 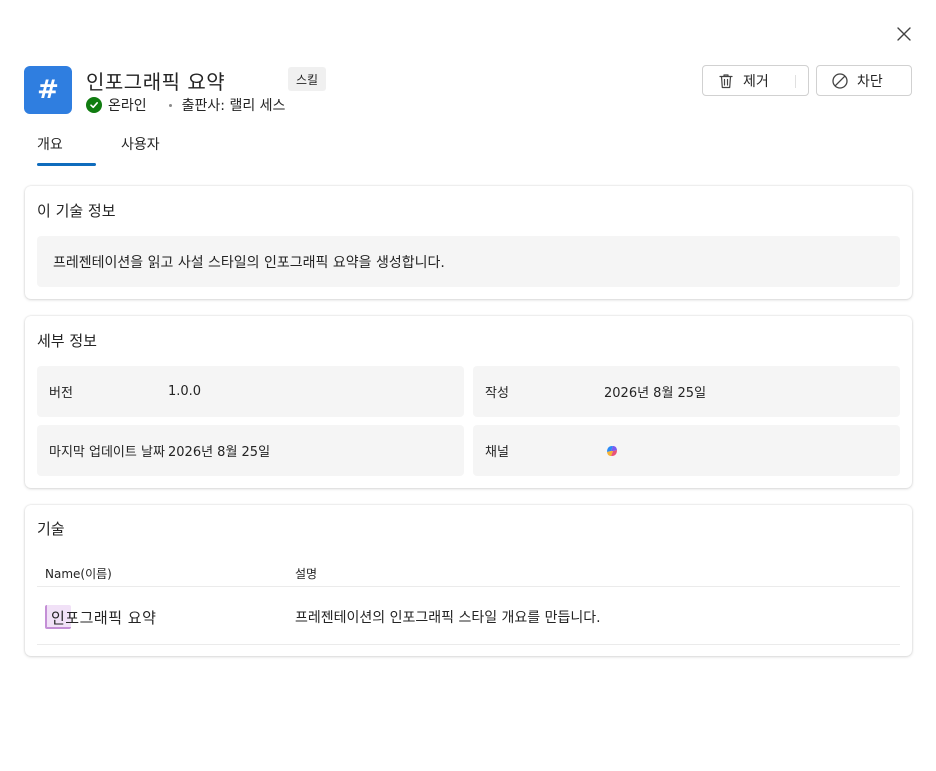 What do you see at coordinates (127, 106) in the screenshot?
I see `status-text: 온라인` at bounding box center [127, 106].